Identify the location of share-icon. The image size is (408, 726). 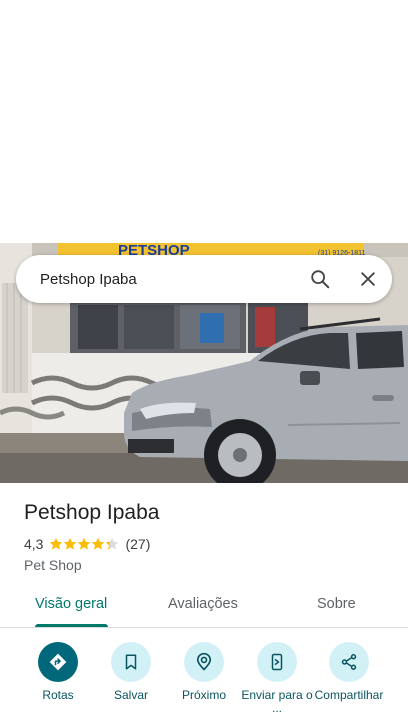
(349, 662).